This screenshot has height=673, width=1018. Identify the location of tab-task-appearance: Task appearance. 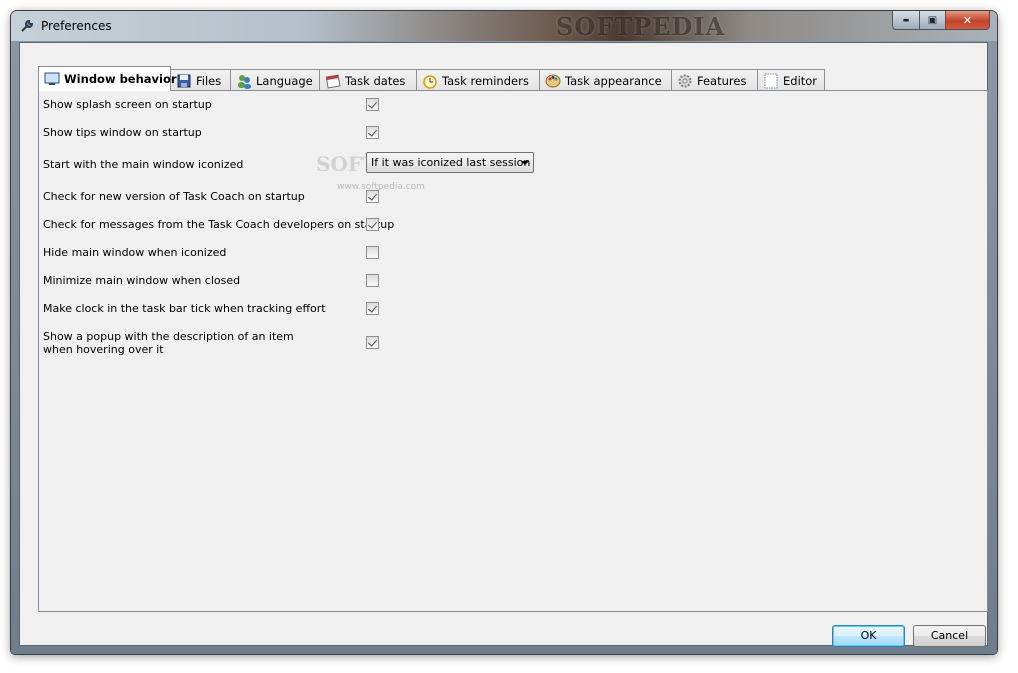
(605, 80).